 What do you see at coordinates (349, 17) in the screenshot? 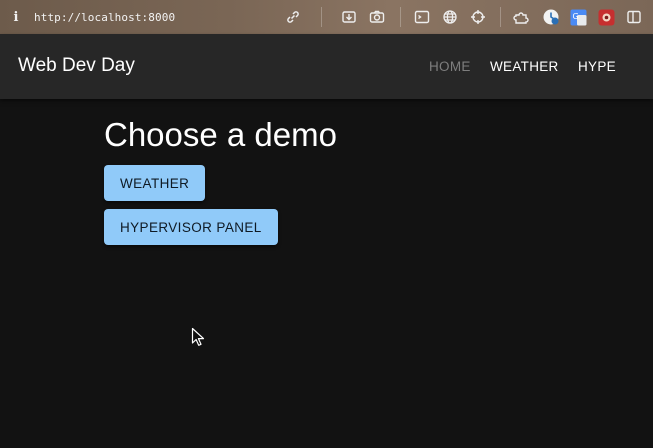
I see `download-icon` at bounding box center [349, 17].